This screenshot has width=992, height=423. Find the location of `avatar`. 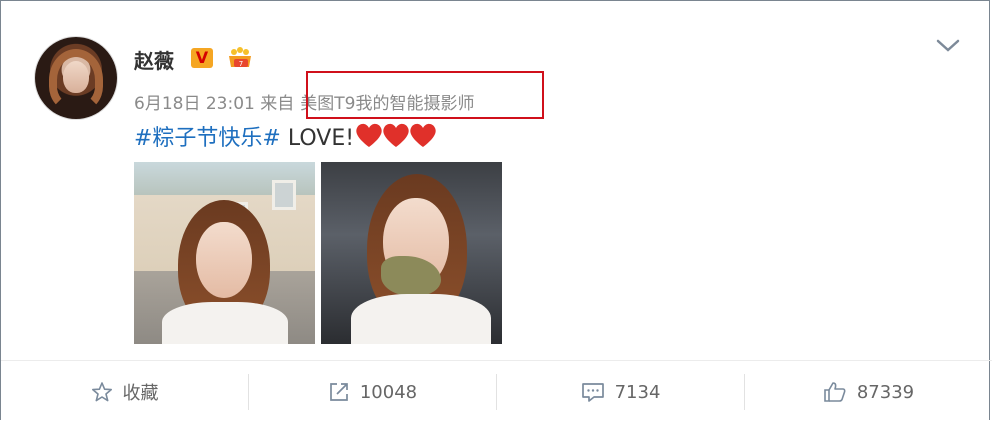

avatar is located at coordinates (76, 78).